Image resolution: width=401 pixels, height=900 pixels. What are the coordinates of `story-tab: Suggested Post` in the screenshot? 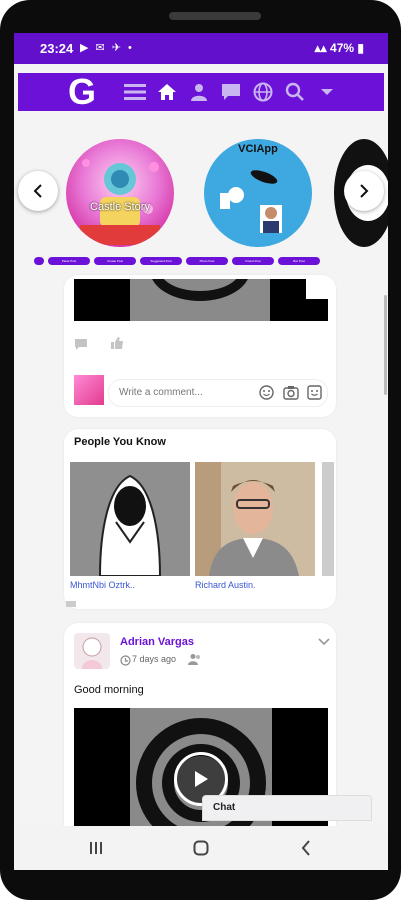 It's located at (161, 261).